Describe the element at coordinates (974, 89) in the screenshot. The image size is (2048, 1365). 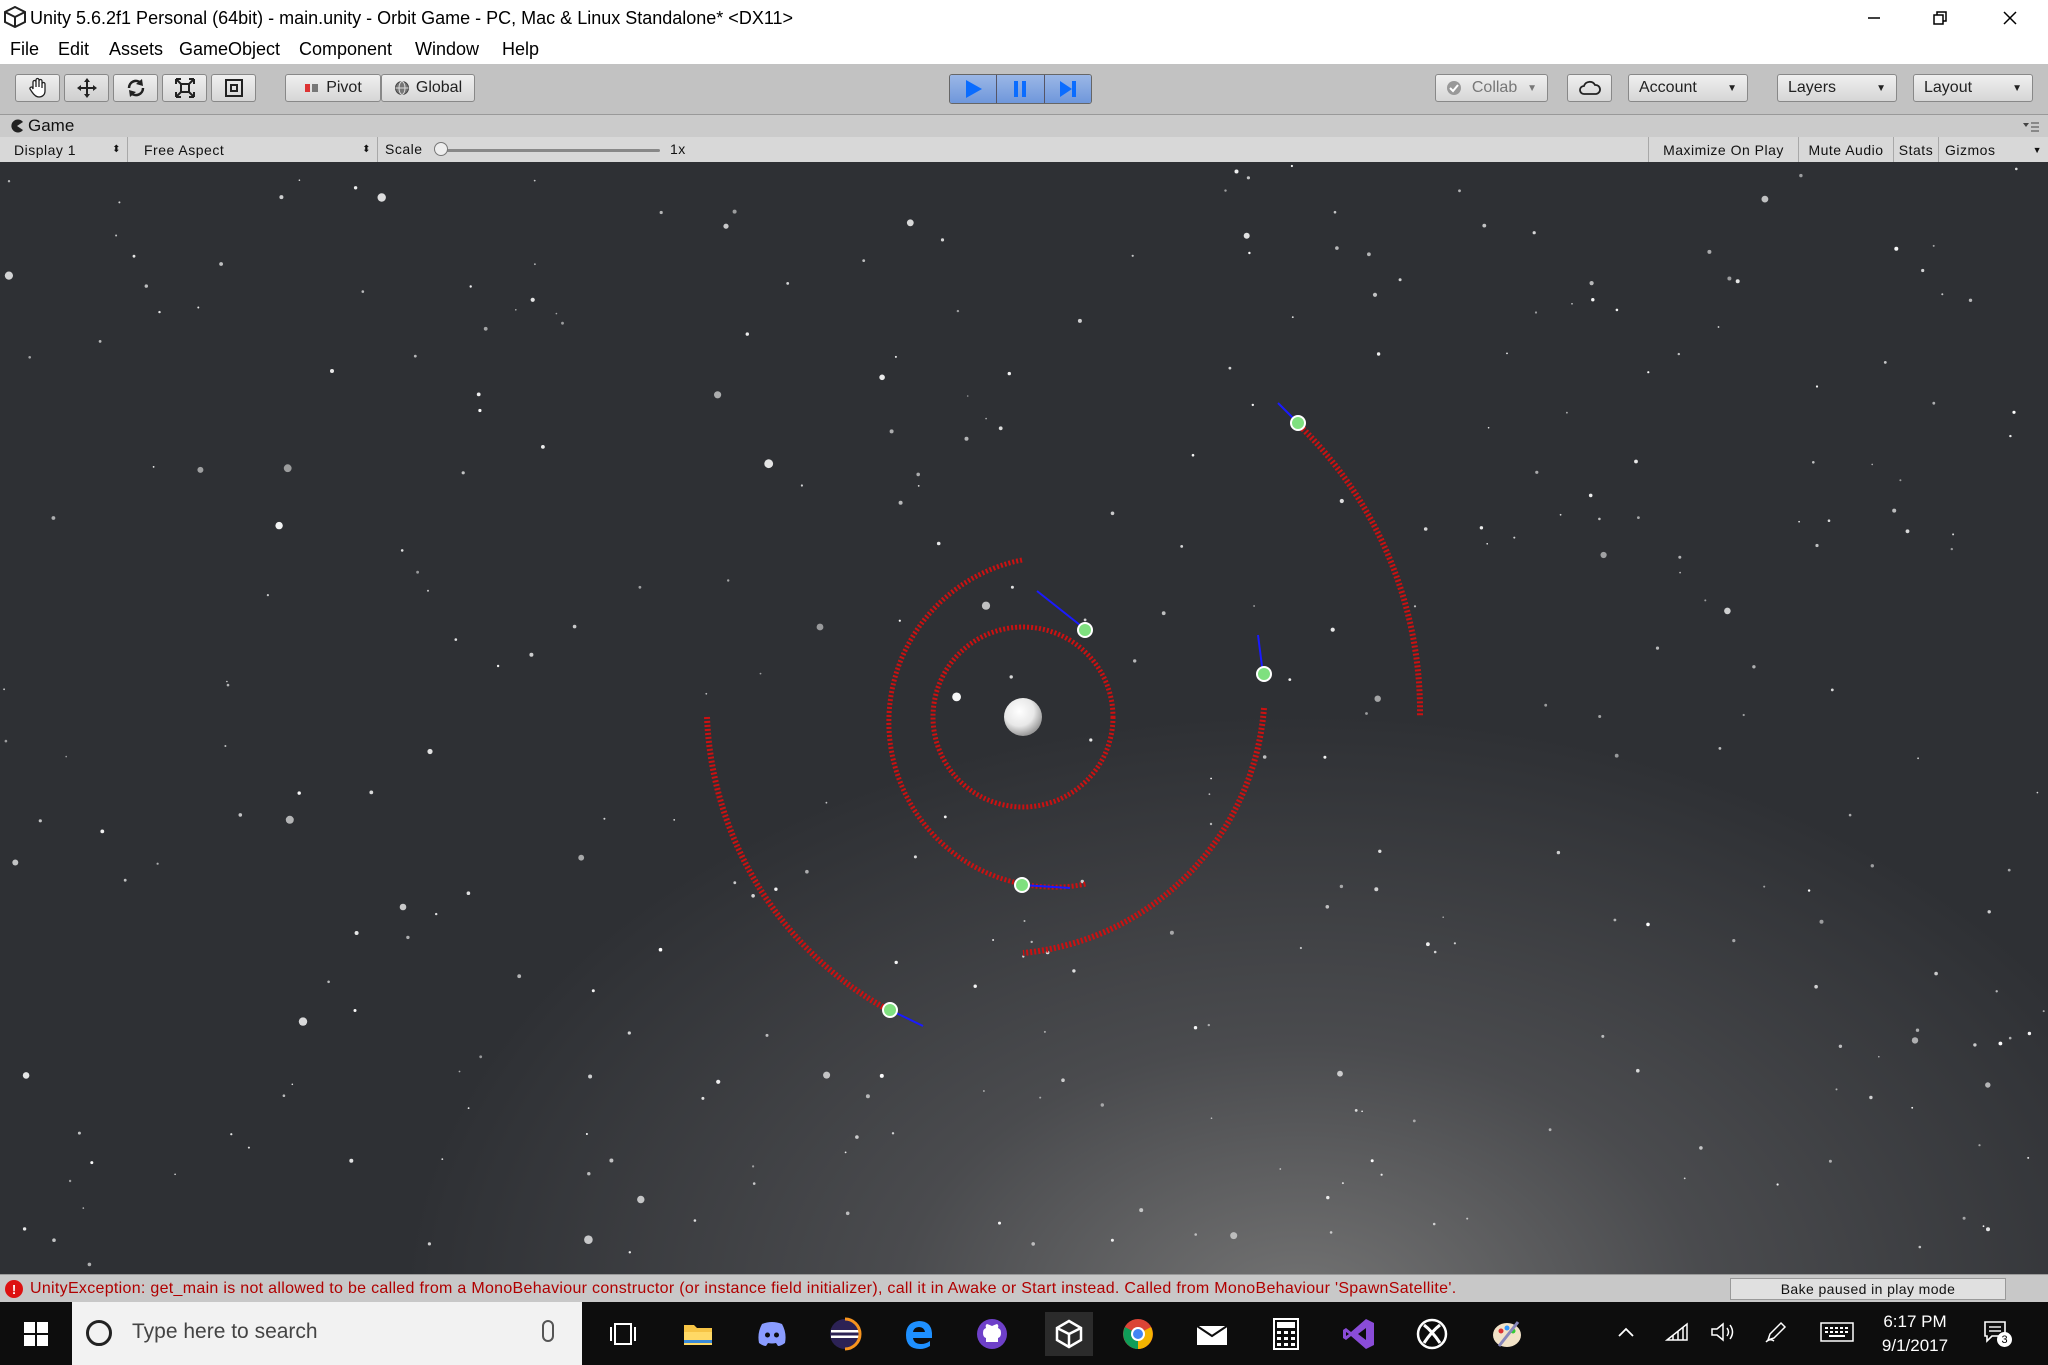
I see `play-button` at that location.